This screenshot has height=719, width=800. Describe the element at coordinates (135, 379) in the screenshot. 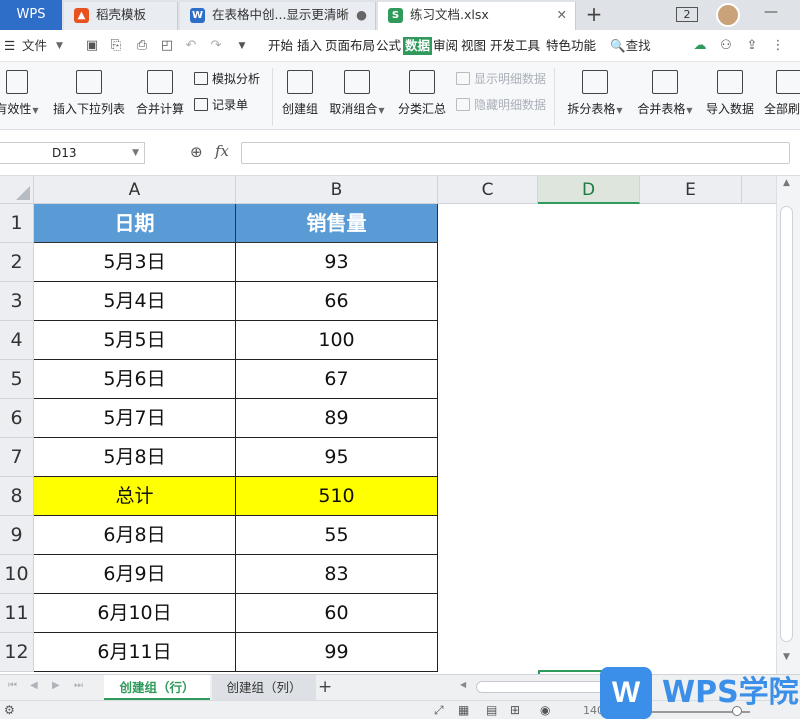

I see `cell-a5: 5月6日` at that location.